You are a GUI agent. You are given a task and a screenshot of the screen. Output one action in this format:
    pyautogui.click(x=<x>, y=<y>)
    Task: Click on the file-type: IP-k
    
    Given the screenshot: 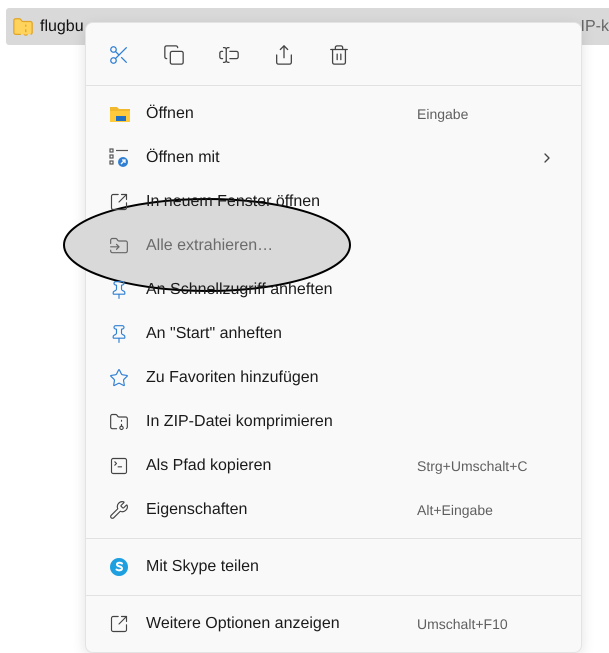 What is the action you would take?
    pyautogui.click(x=594, y=27)
    